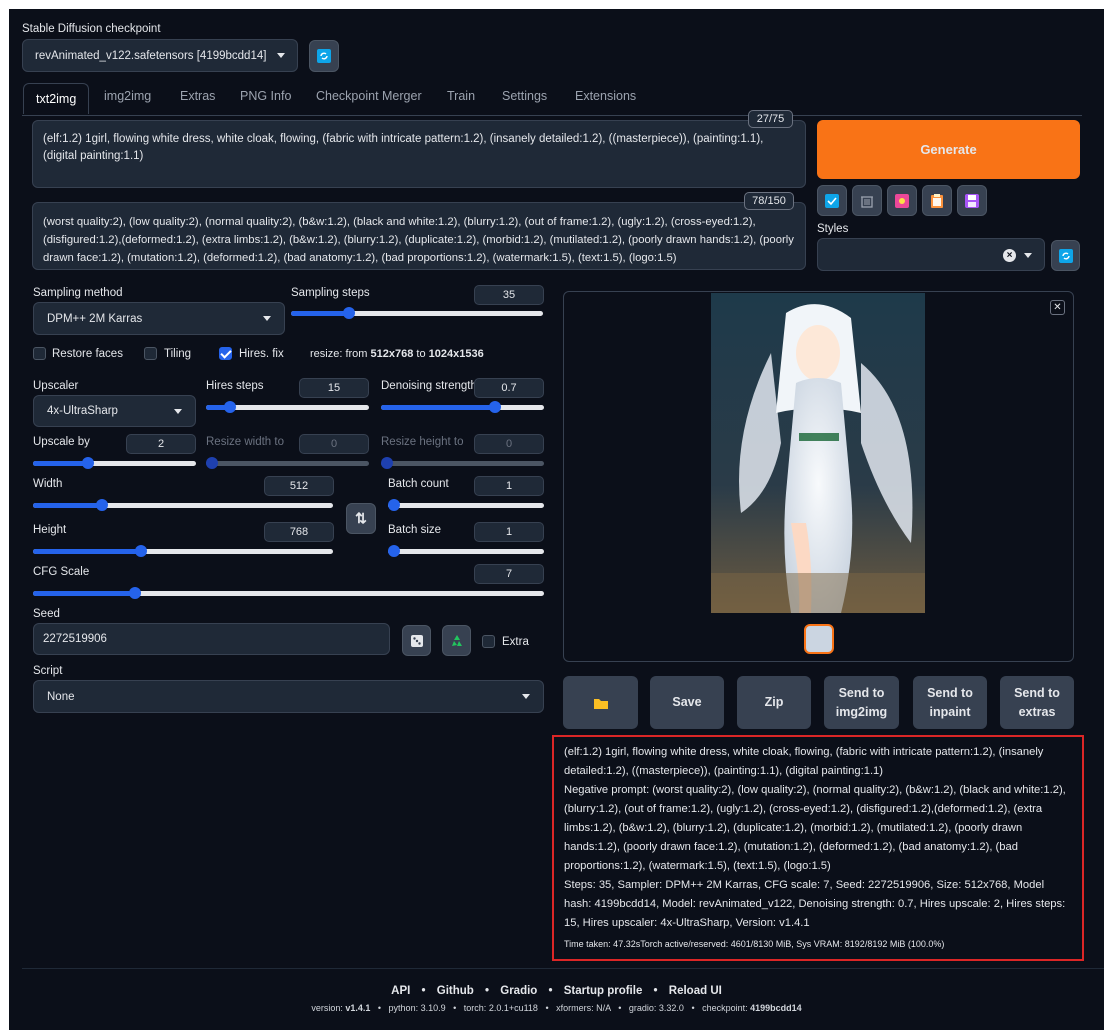  Describe the element at coordinates (605, 96) in the screenshot. I see `tab-extensions: Extensions` at that location.